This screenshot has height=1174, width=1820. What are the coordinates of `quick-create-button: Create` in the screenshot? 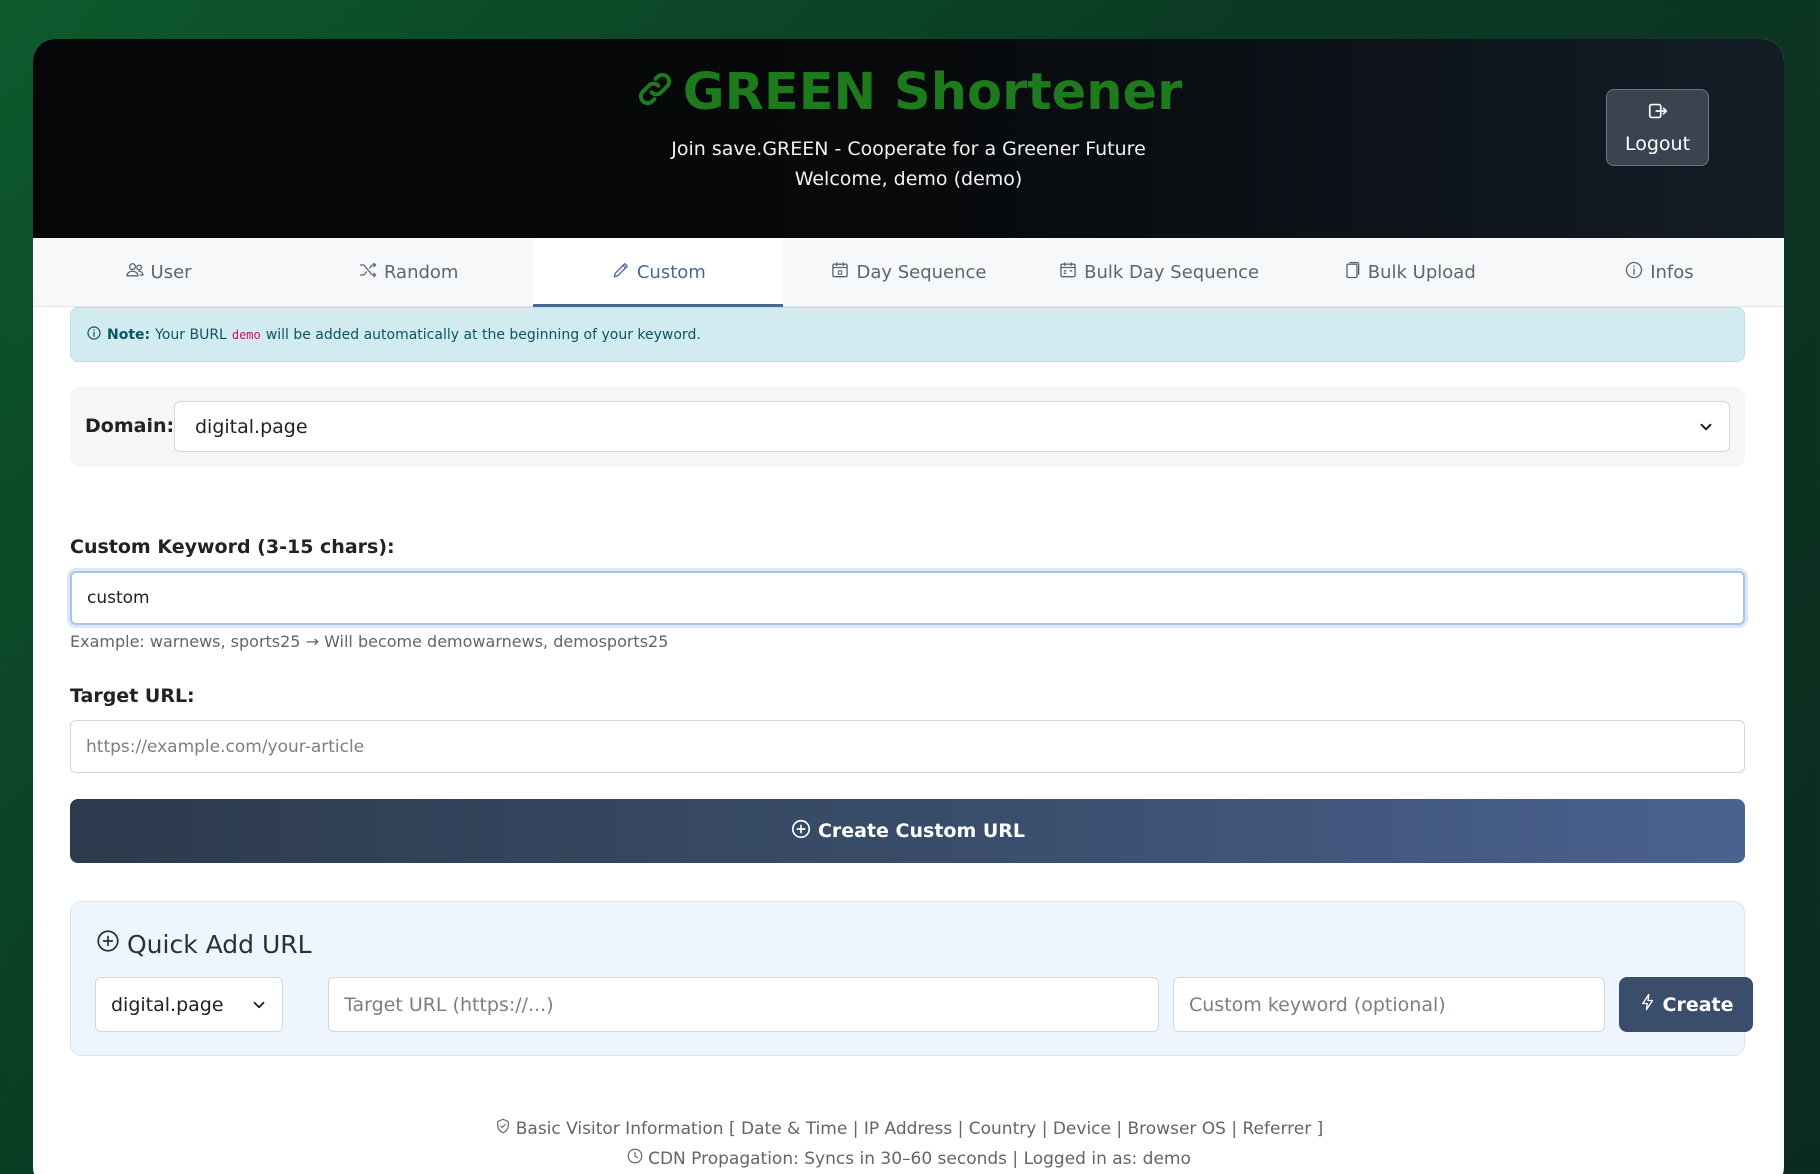 It's located at (1686, 1004).